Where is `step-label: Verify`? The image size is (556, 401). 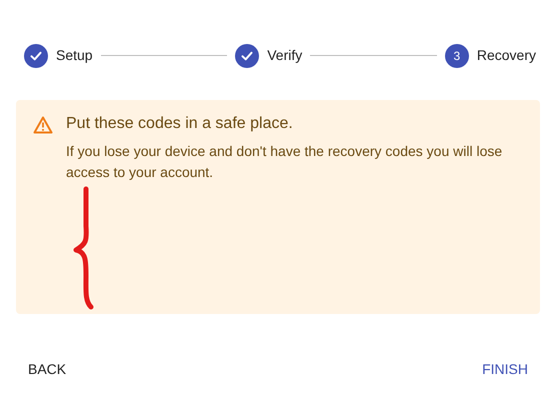 step-label: Verify is located at coordinates (284, 55).